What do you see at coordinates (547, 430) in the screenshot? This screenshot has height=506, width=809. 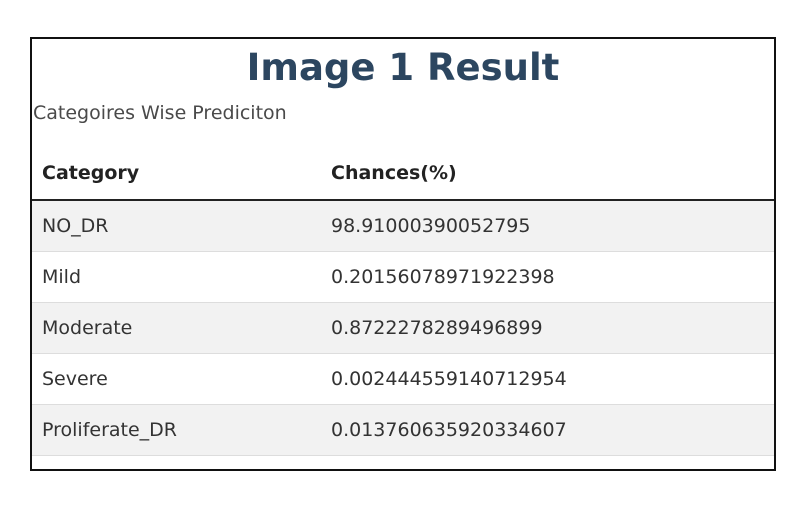 I see `chance-cell: 0.013760635920334607` at bounding box center [547, 430].